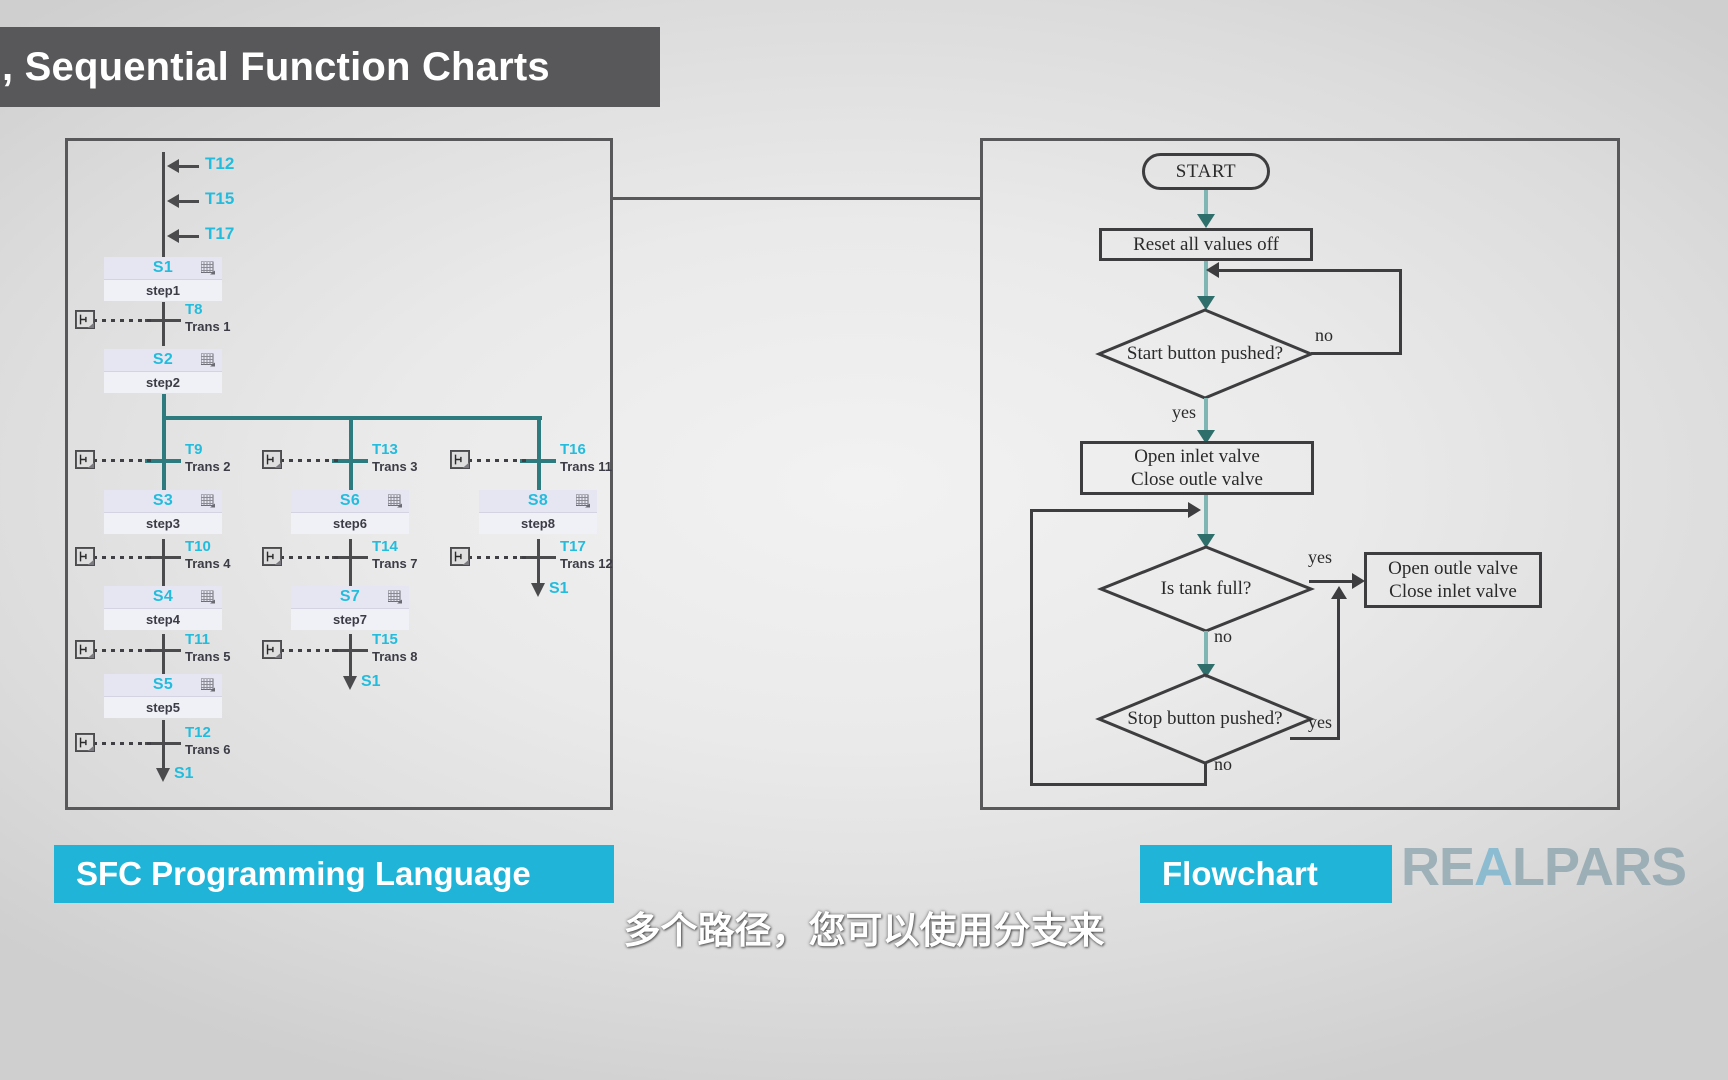  What do you see at coordinates (1599, 867) in the screenshot?
I see `watermark-part-c: LPARS` at bounding box center [1599, 867].